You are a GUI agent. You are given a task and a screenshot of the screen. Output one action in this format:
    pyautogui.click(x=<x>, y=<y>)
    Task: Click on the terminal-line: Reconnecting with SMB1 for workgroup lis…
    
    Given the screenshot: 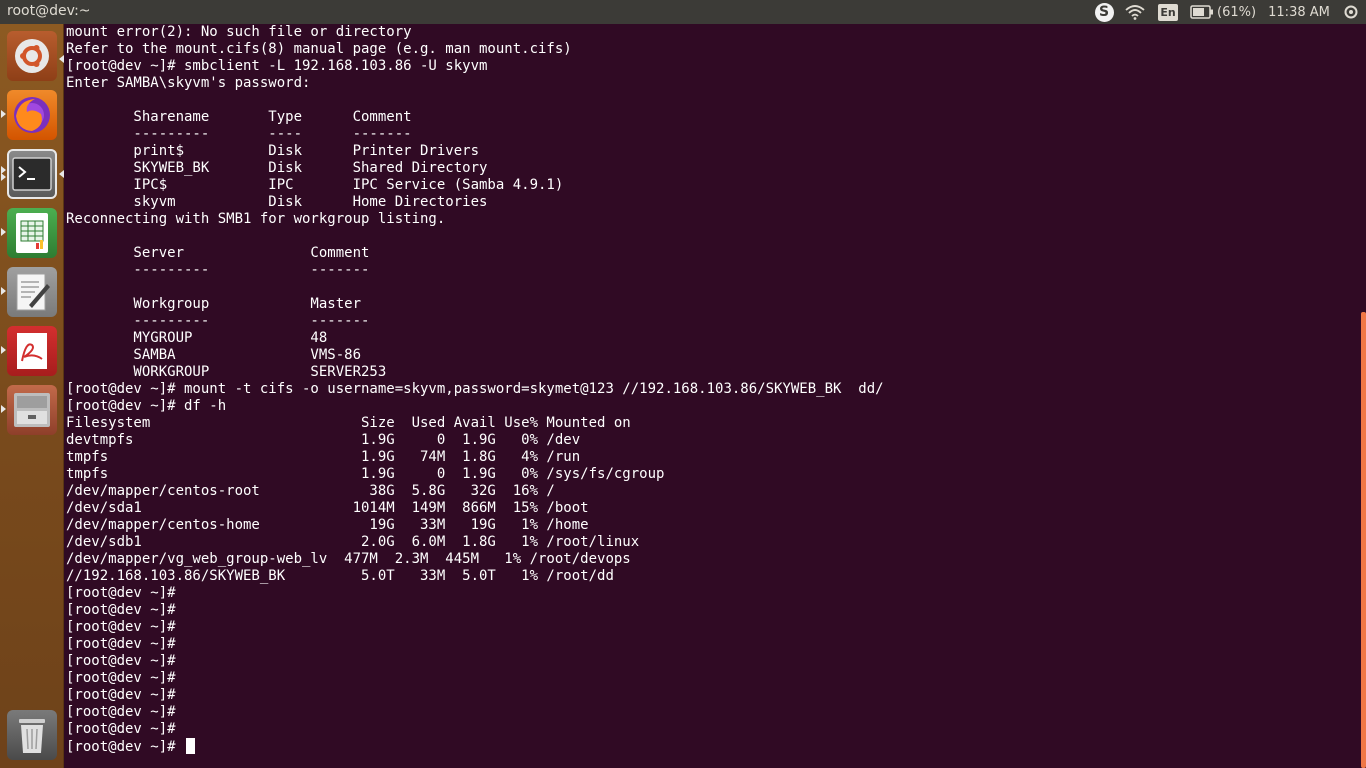 What is the action you would take?
    pyautogui.click(x=256, y=219)
    